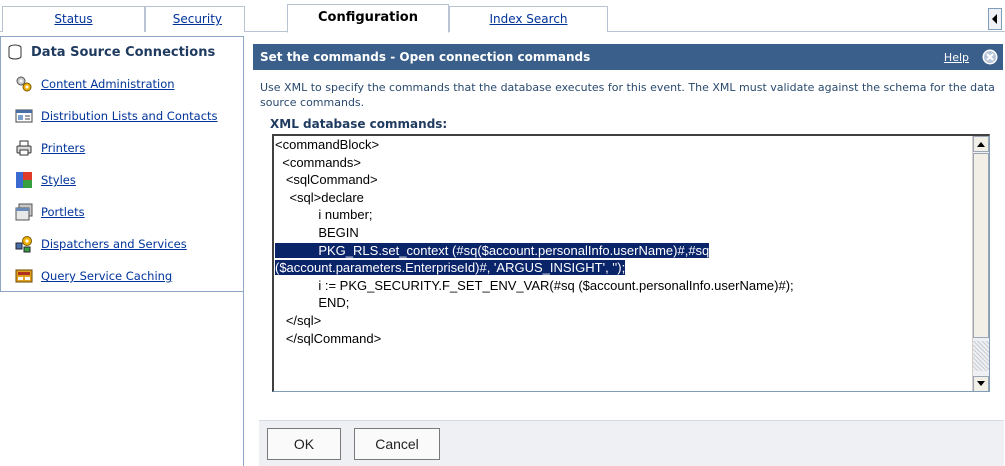 The height and width of the screenshot is (466, 1005). What do you see at coordinates (528, 19) in the screenshot?
I see `tab-index-search: Index Search` at bounding box center [528, 19].